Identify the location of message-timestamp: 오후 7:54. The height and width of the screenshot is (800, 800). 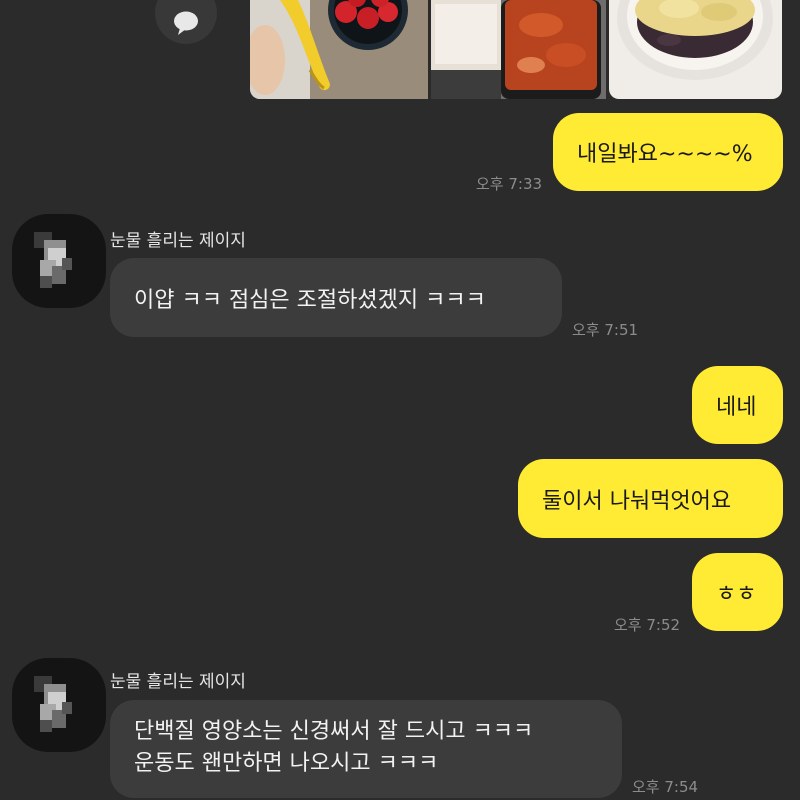
(665, 787).